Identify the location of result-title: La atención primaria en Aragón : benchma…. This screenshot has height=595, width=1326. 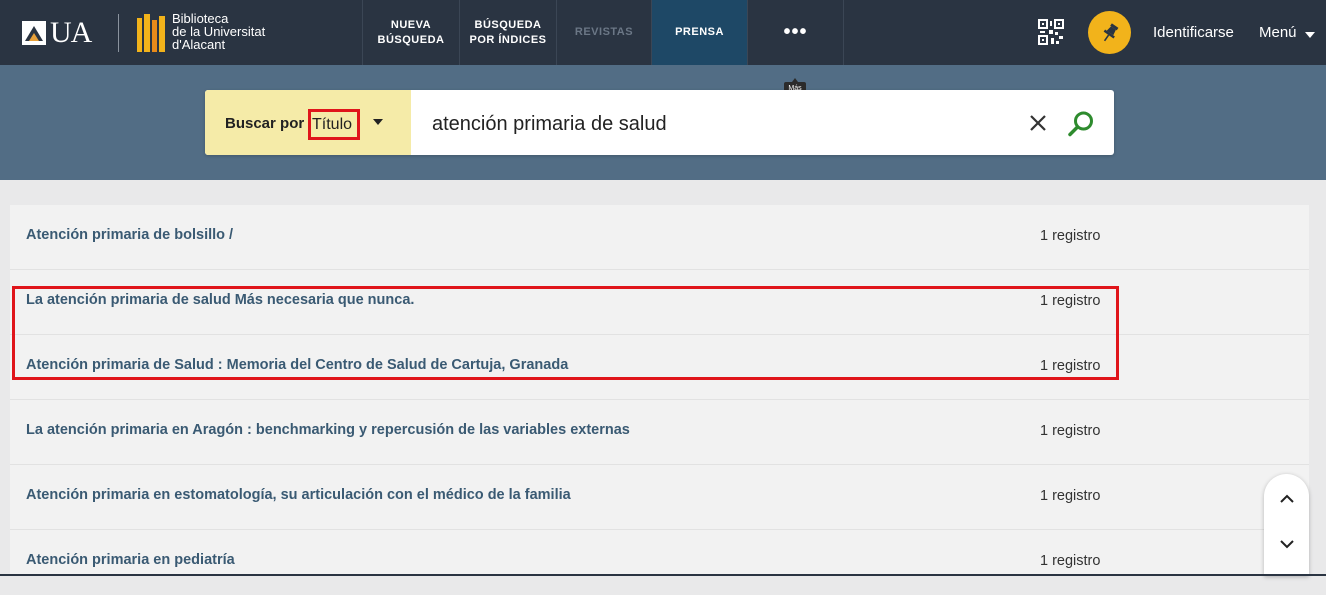
(328, 430).